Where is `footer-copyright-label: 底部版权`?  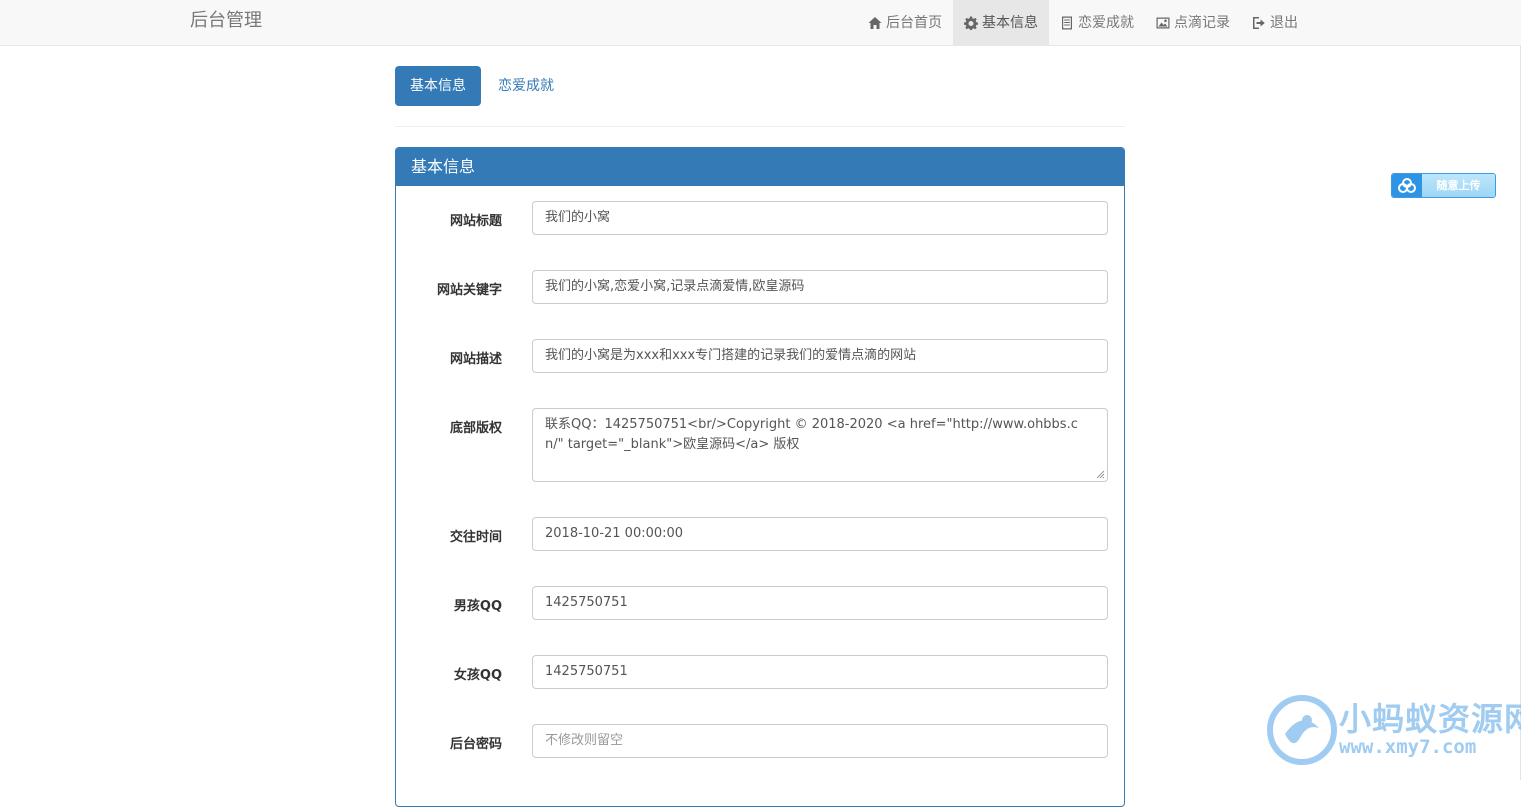 footer-copyright-label: 底部版权 is located at coordinates (475, 428).